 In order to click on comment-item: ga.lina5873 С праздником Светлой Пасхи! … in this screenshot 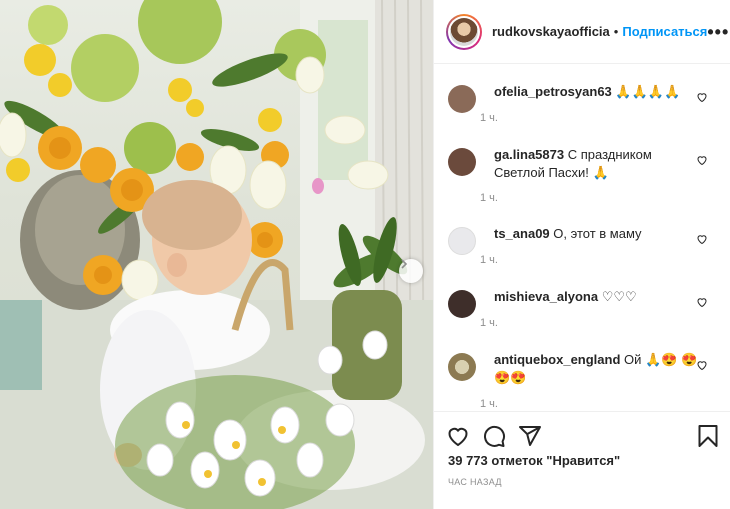, I will do `click(582, 164)`.